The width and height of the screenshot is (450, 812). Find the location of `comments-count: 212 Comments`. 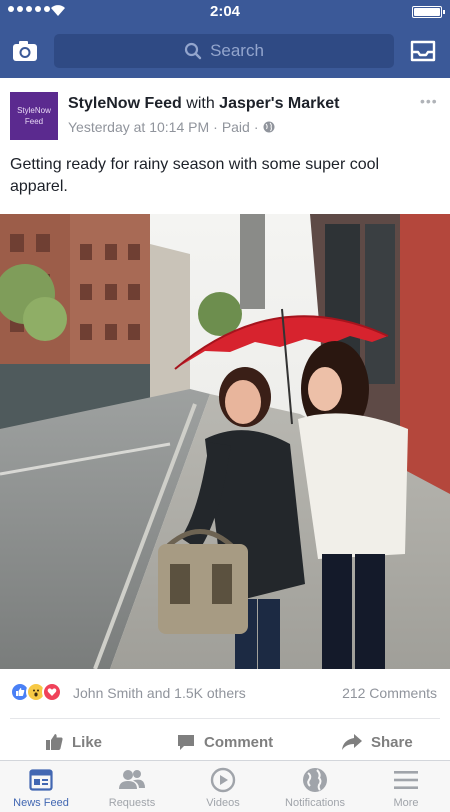

comments-count: 212 Comments is located at coordinates (389, 693).